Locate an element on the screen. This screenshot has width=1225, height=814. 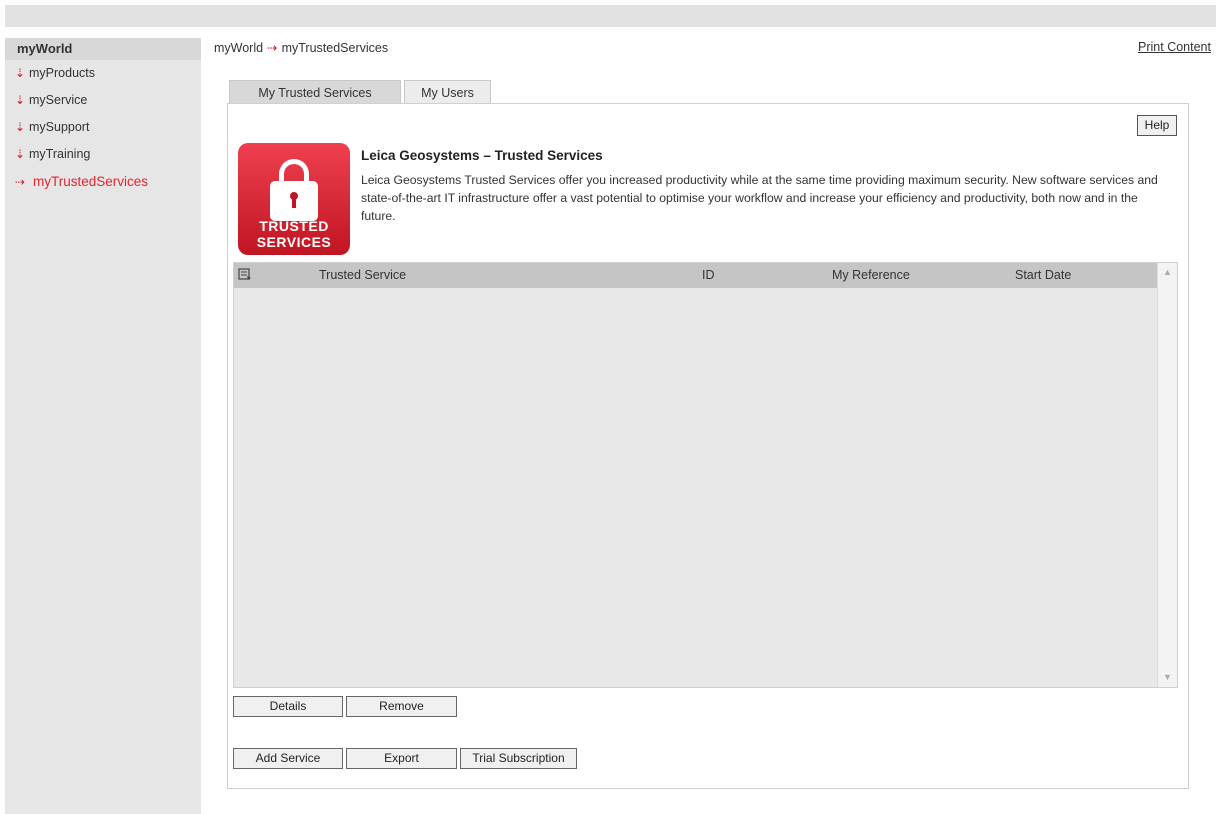
column-my-reference: My Reference is located at coordinates (871, 275).